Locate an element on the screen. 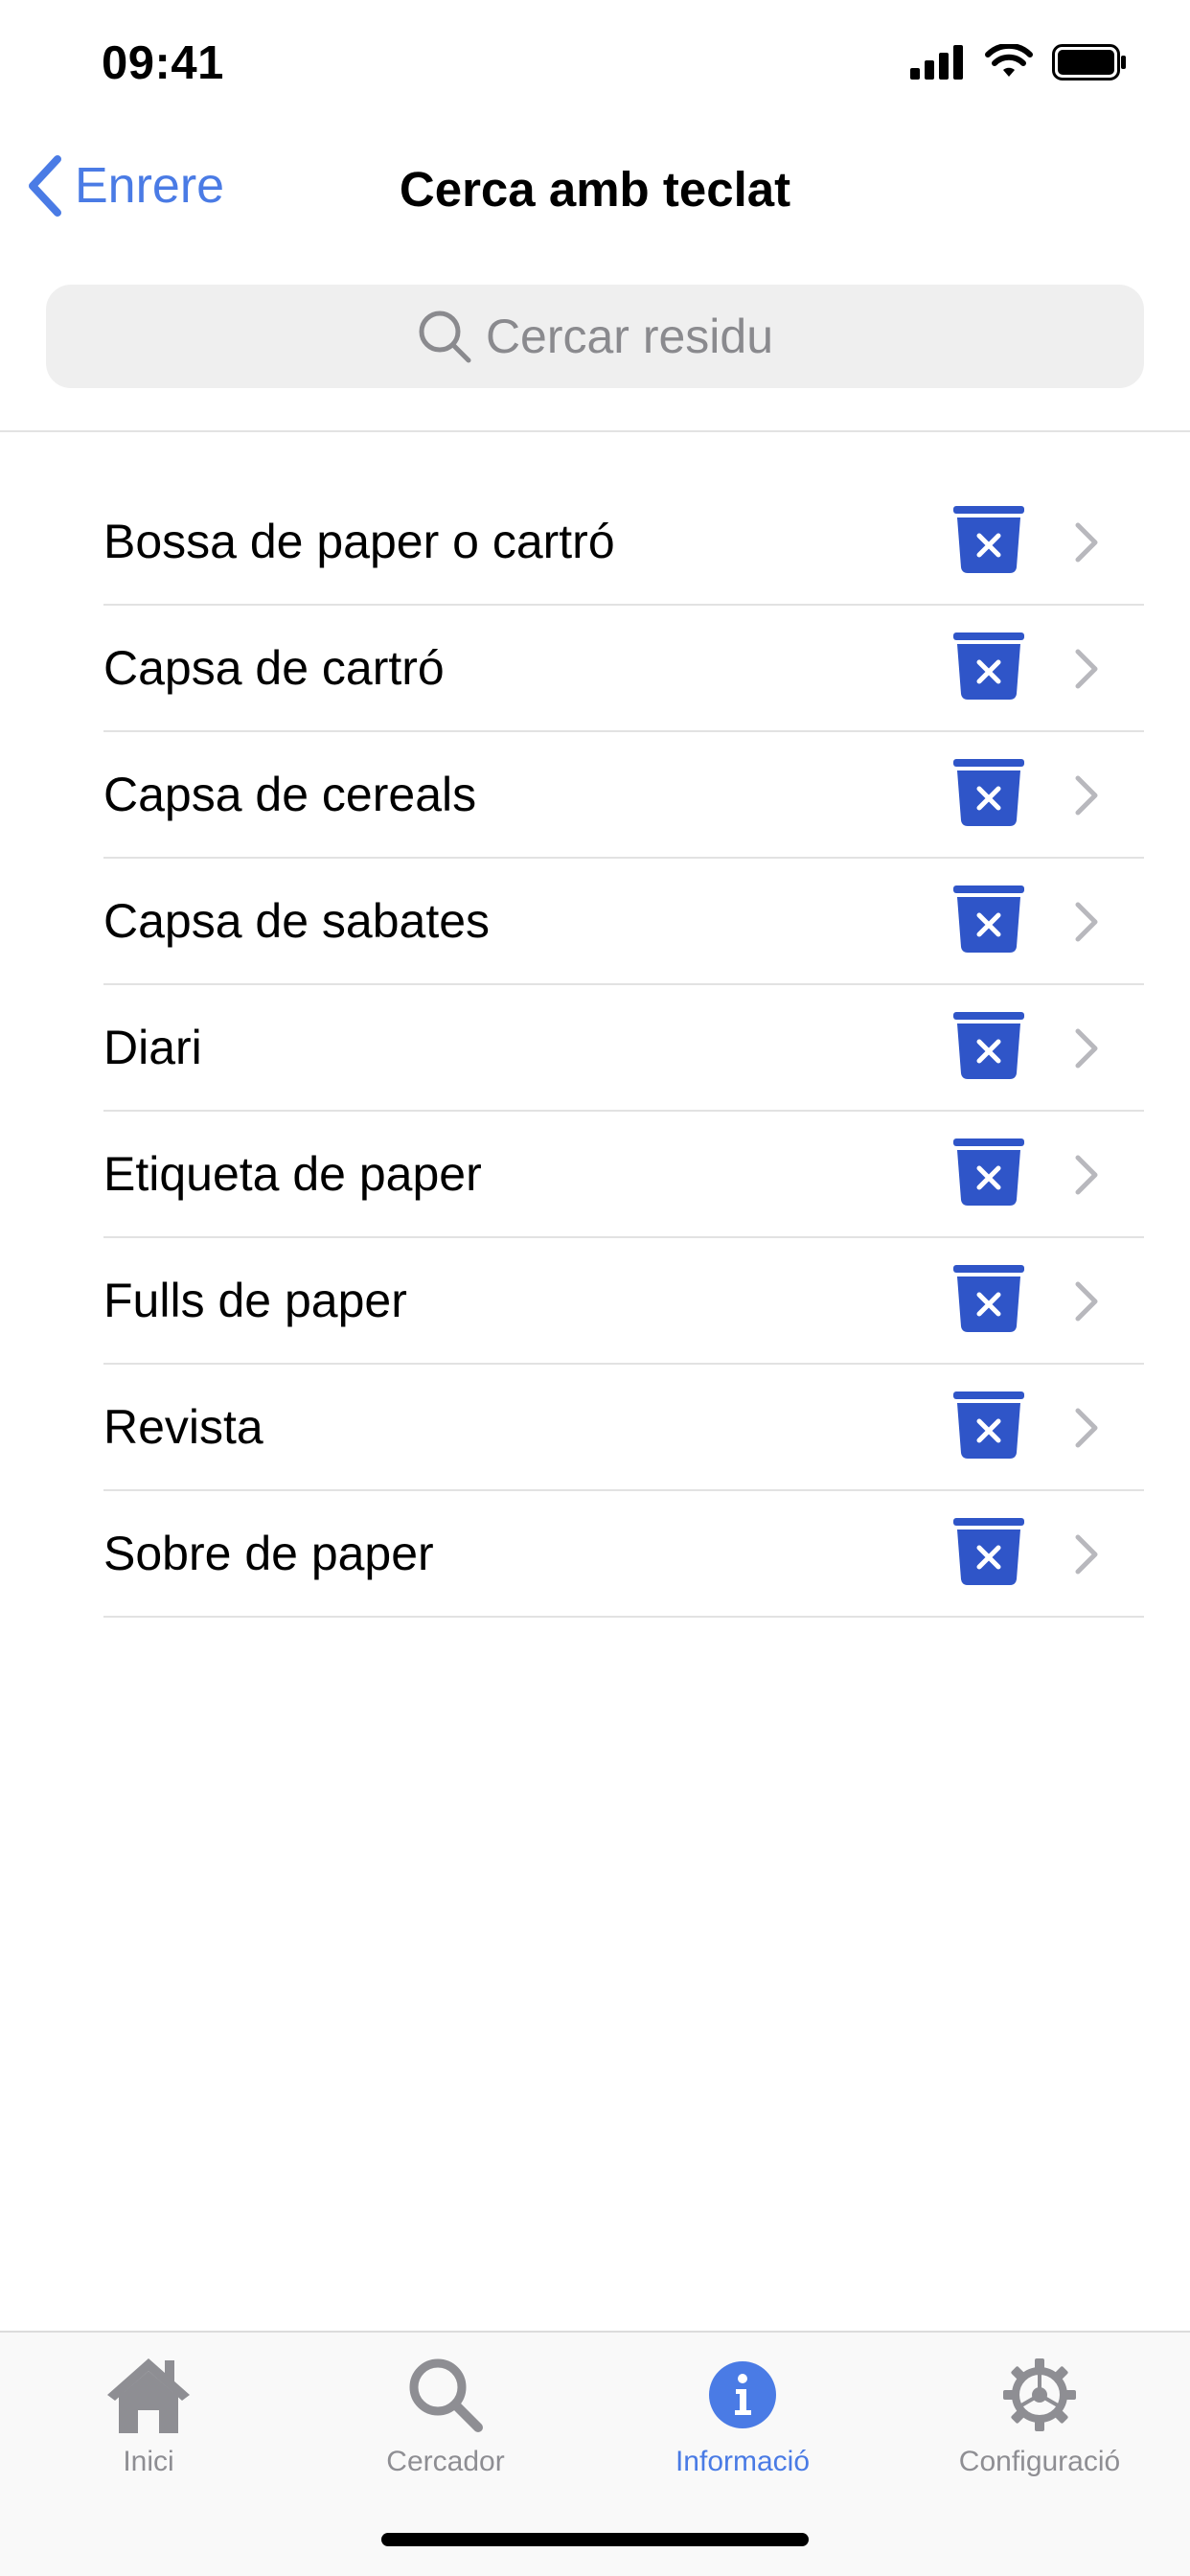 This screenshot has height=2576, width=1190. tab-informacio: Informació is located at coordinates (743, 2415).